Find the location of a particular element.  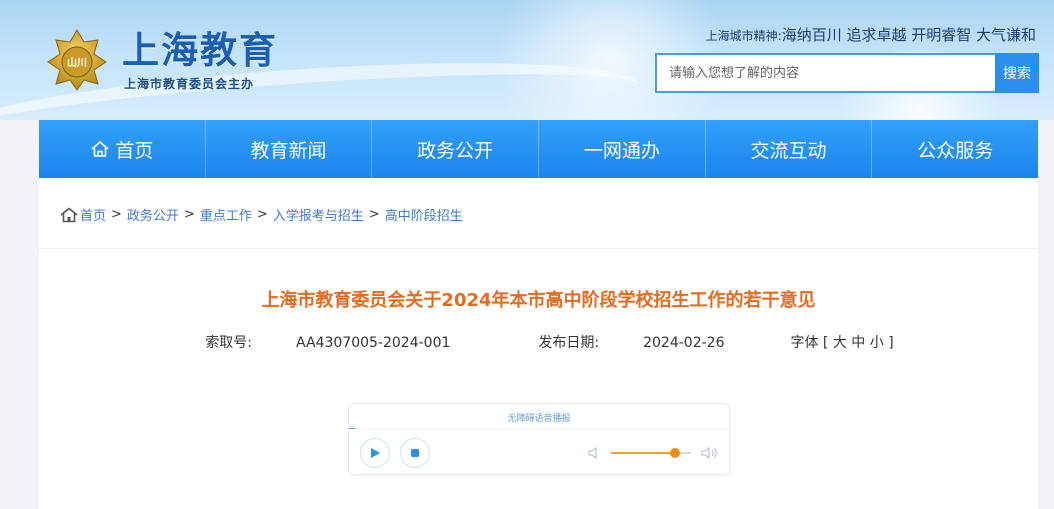

nav-label: 一网通办 is located at coordinates (621, 150).